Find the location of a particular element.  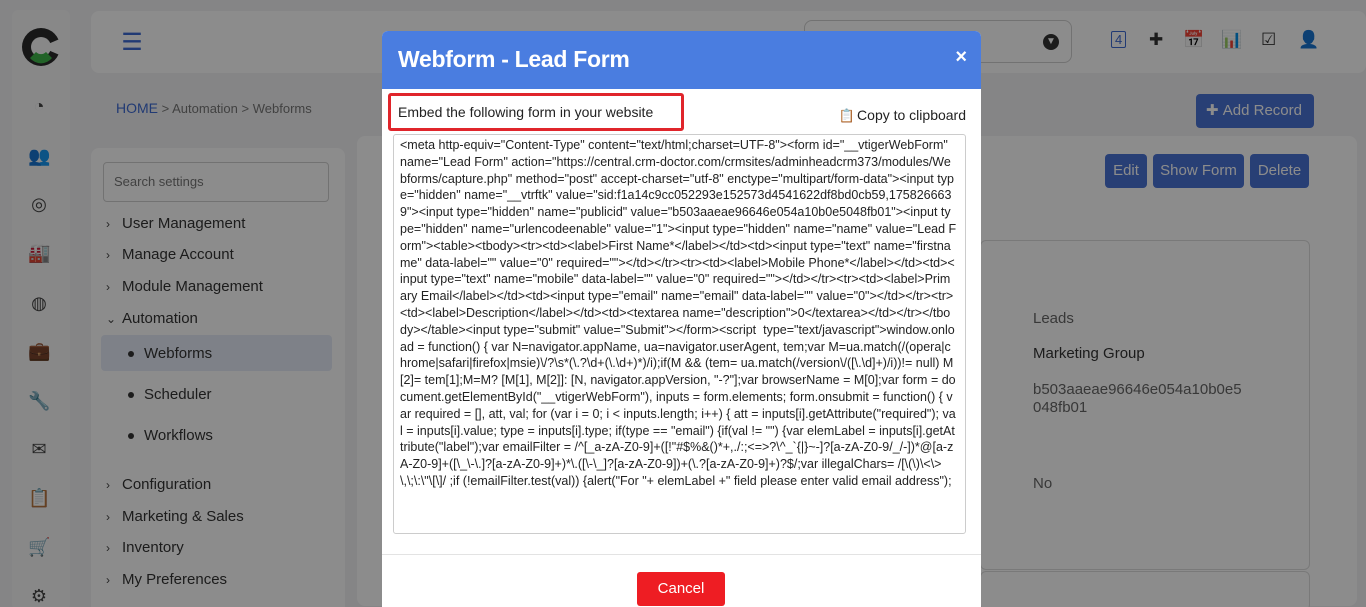

close-icon: × is located at coordinates (961, 57).